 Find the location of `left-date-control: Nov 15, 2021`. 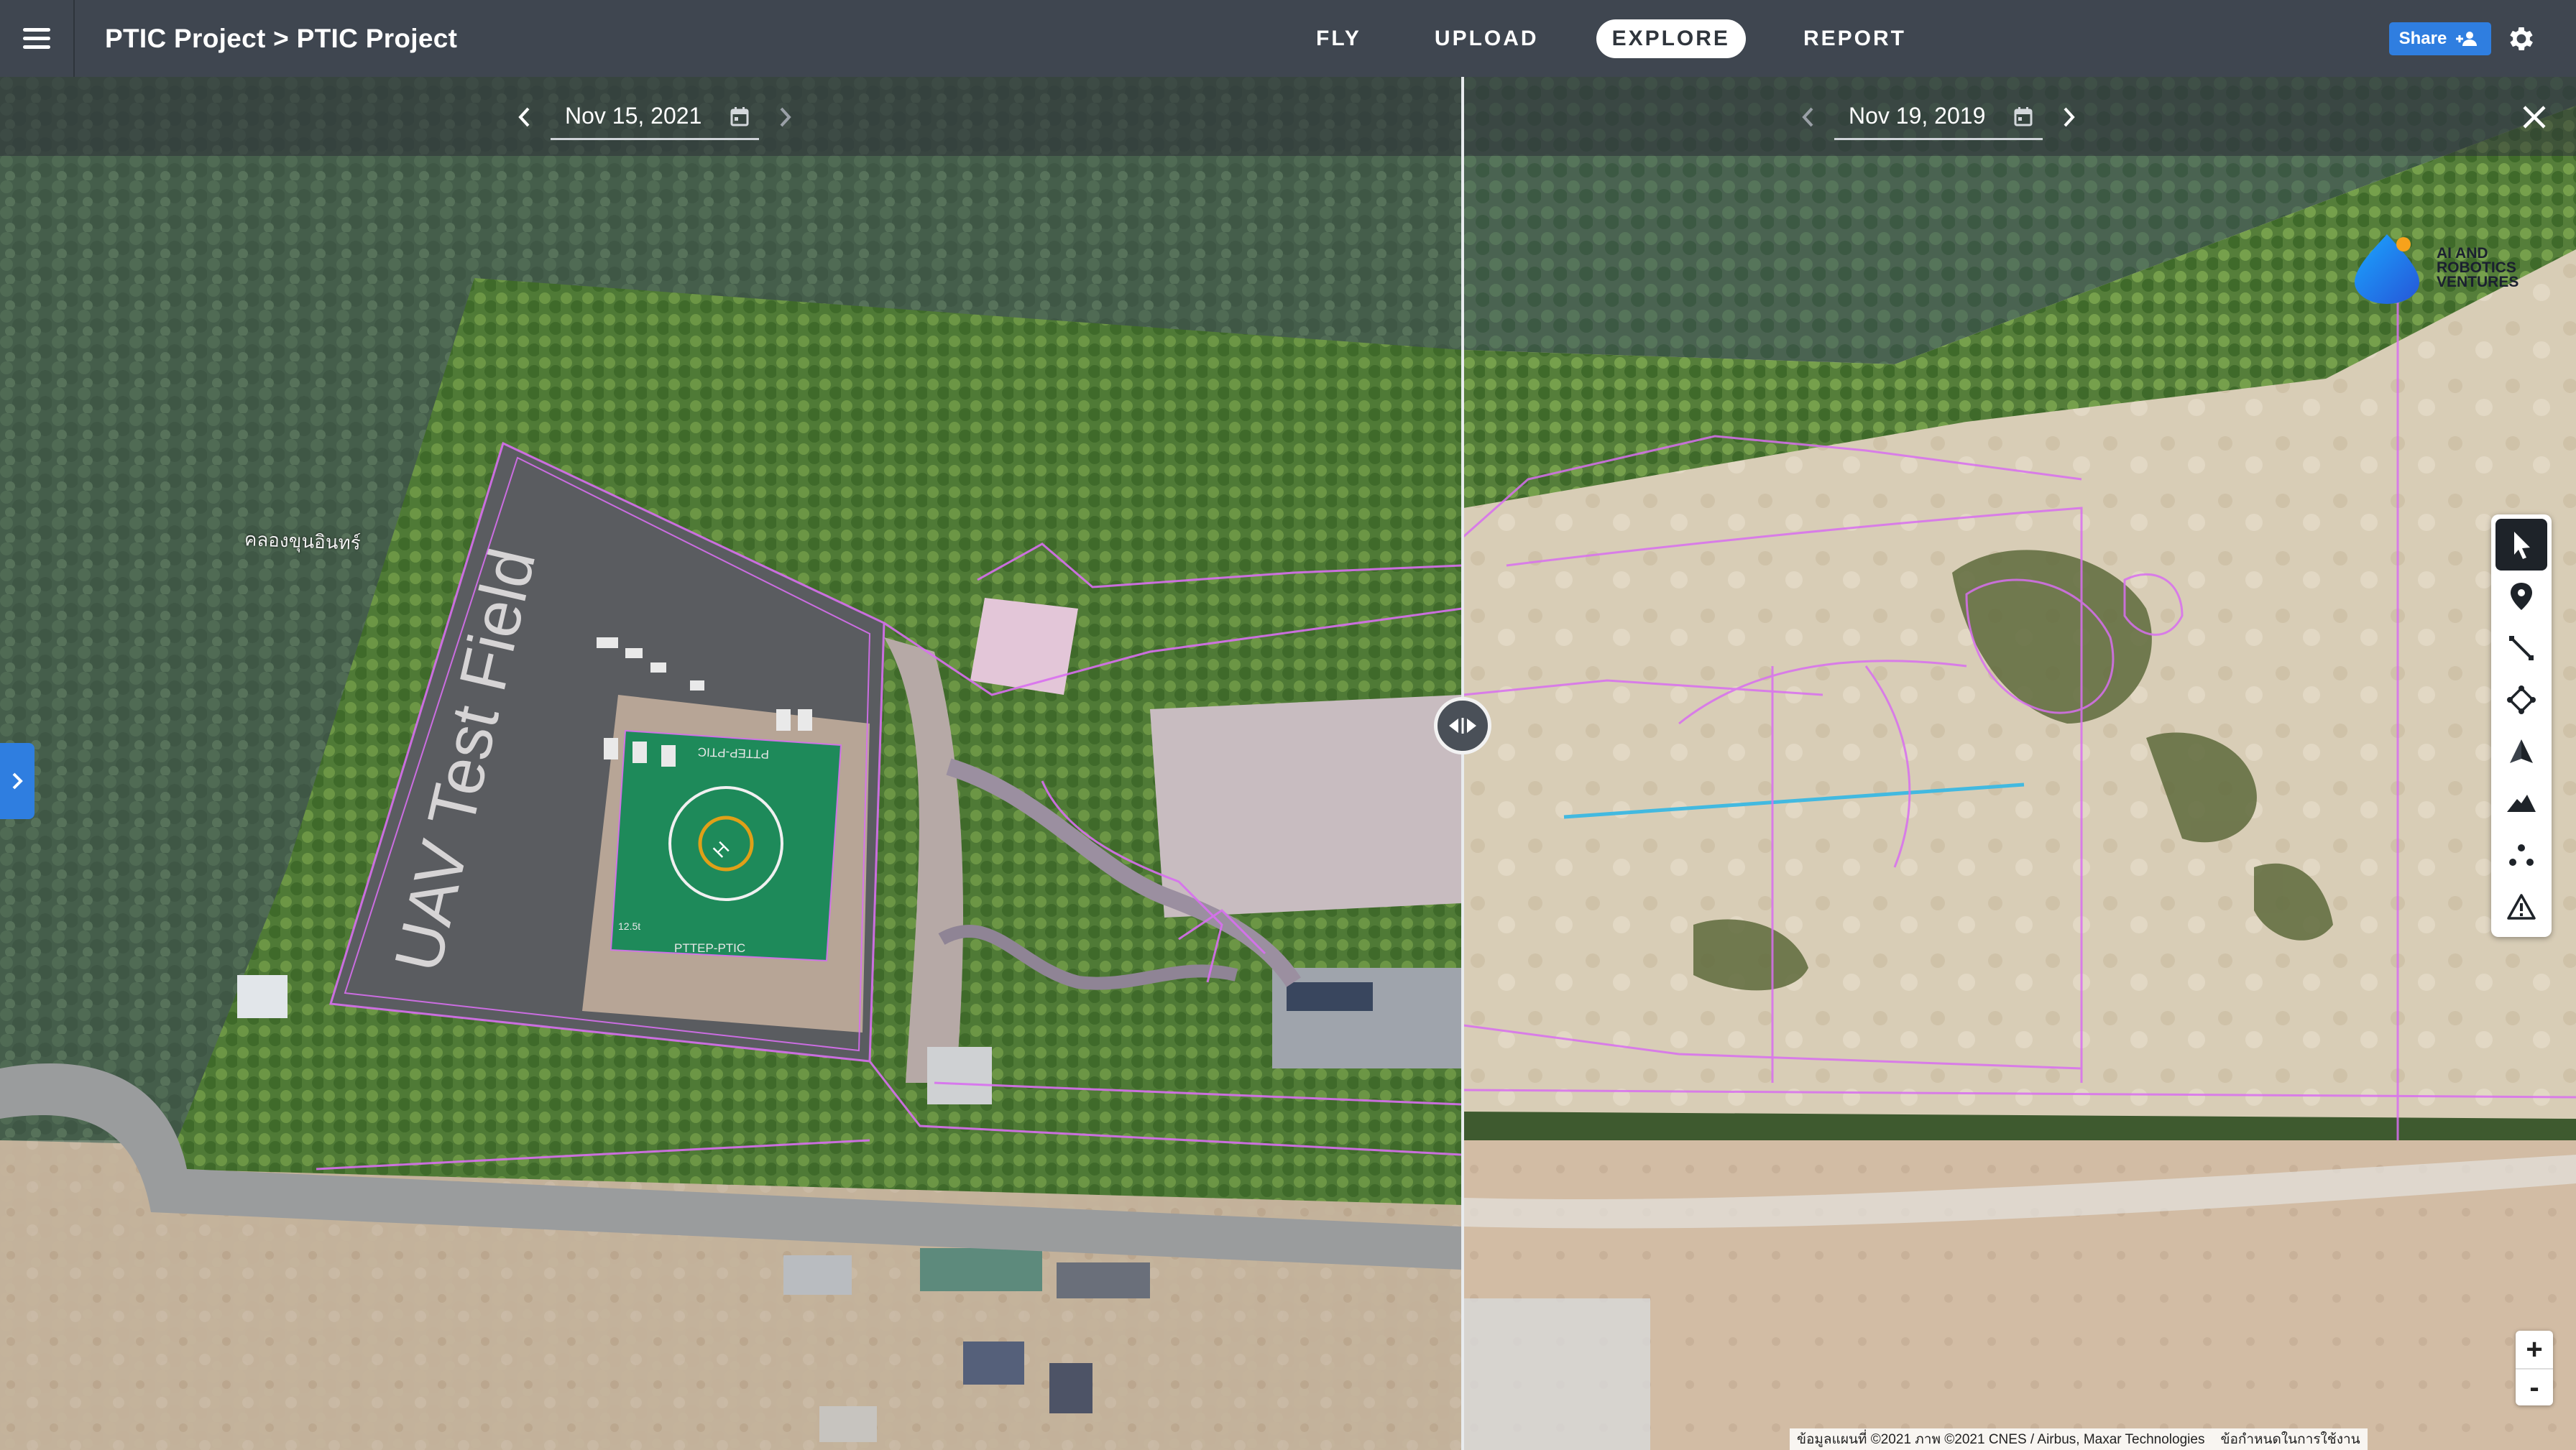

left-date-control: Nov 15, 2021 is located at coordinates (654, 117).